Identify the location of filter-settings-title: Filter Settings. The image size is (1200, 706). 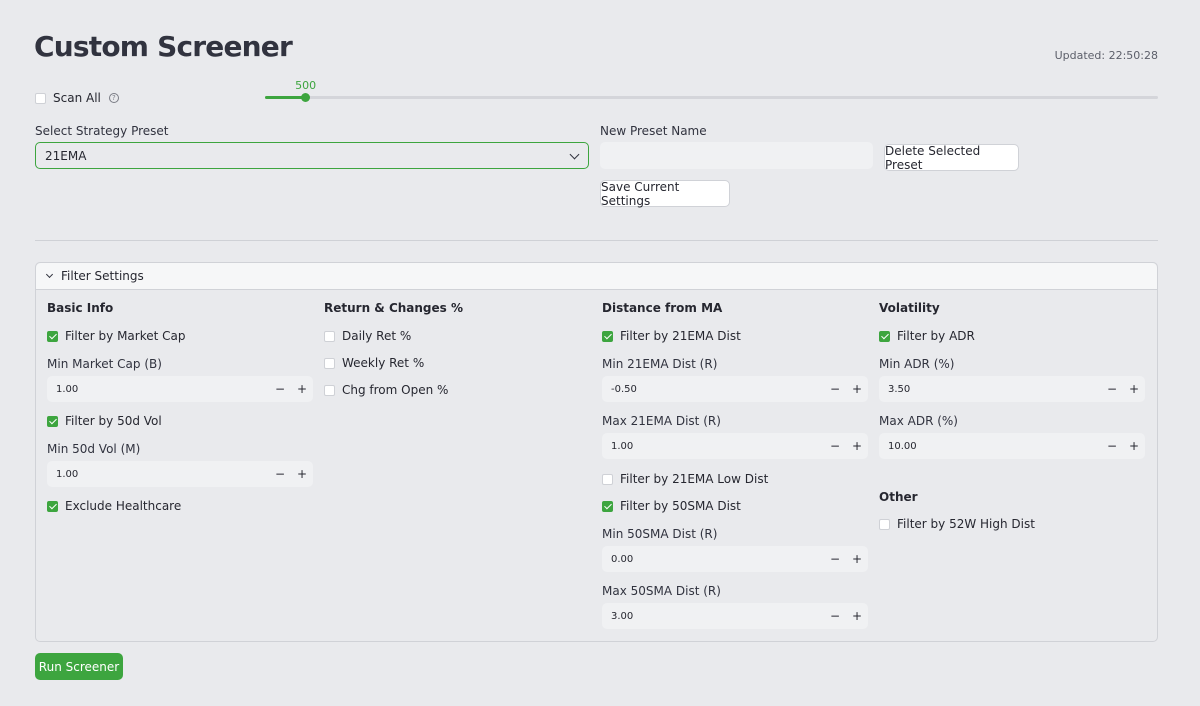
(102, 276).